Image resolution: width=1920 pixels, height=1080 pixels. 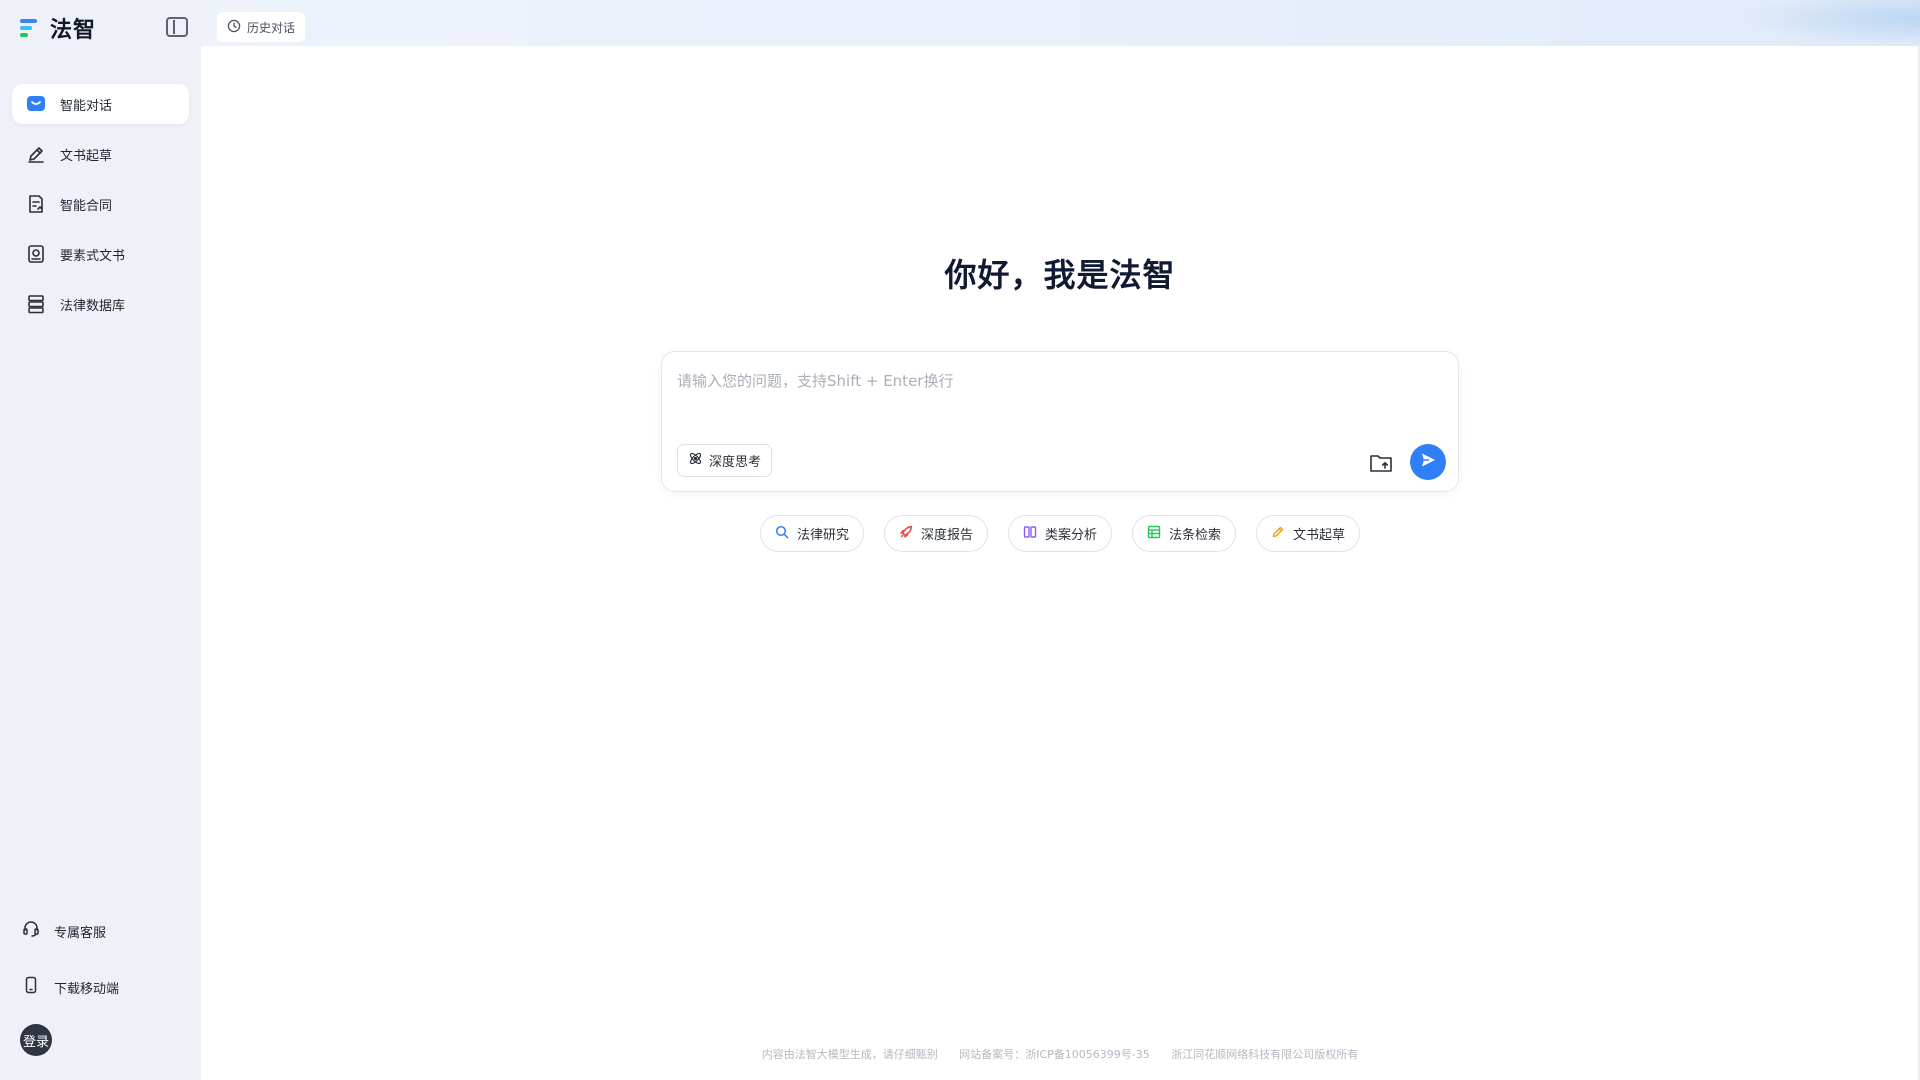 What do you see at coordinates (31, 931) in the screenshot?
I see `headset-icon` at bounding box center [31, 931].